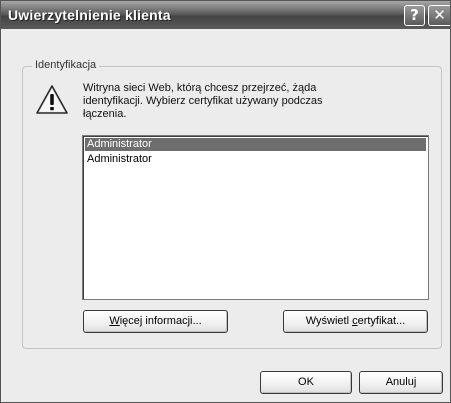 This screenshot has height=403, width=451. What do you see at coordinates (52, 99) in the screenshot?
I see `warning-icon` at bounding box center [52, 99].